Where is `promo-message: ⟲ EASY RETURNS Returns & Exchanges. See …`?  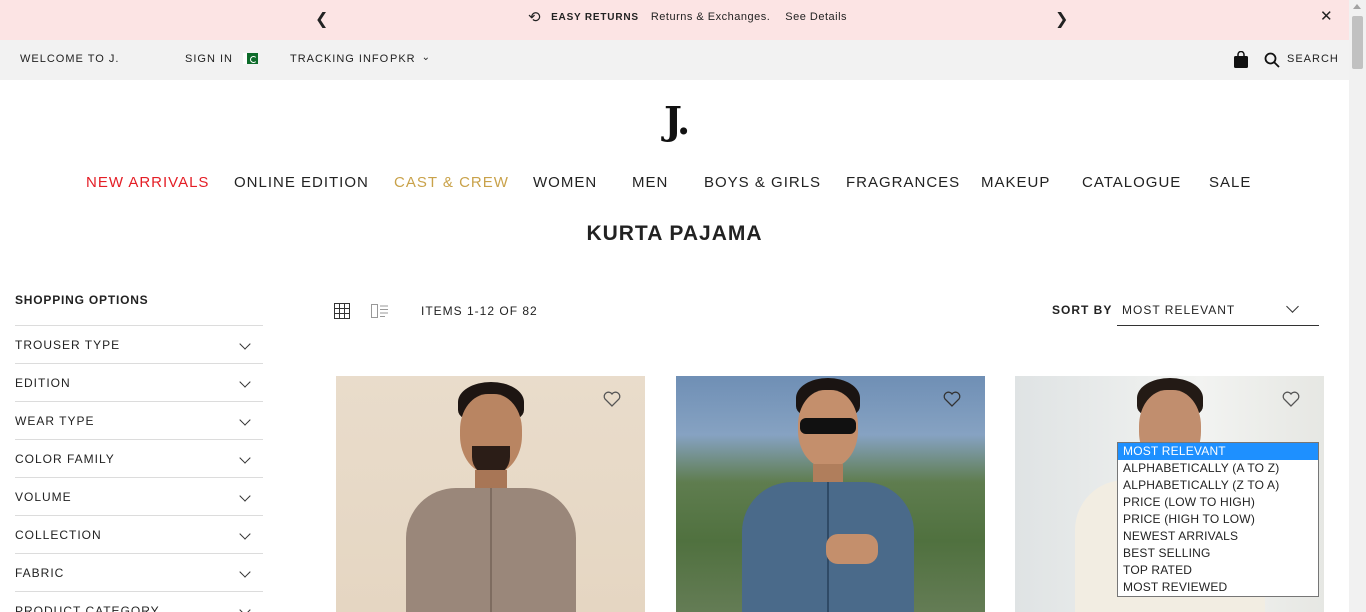
promo-message: ⟲ EASY RETURNS Returns & Exchanges. See … is located at coordinates (687, 17).